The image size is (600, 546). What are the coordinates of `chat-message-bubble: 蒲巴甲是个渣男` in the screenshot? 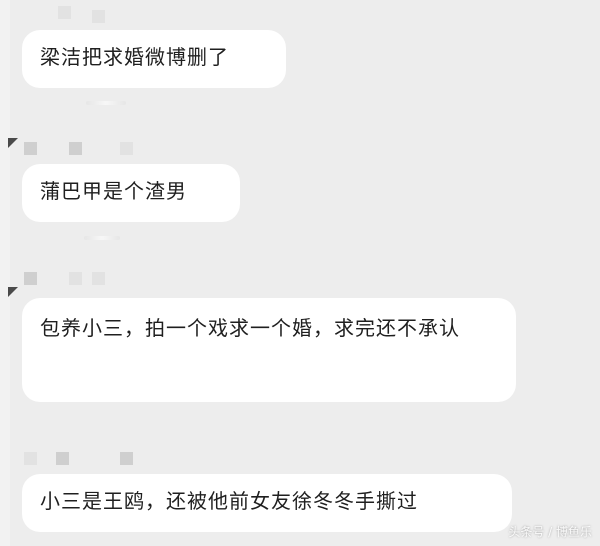 It's located at (131, 193).